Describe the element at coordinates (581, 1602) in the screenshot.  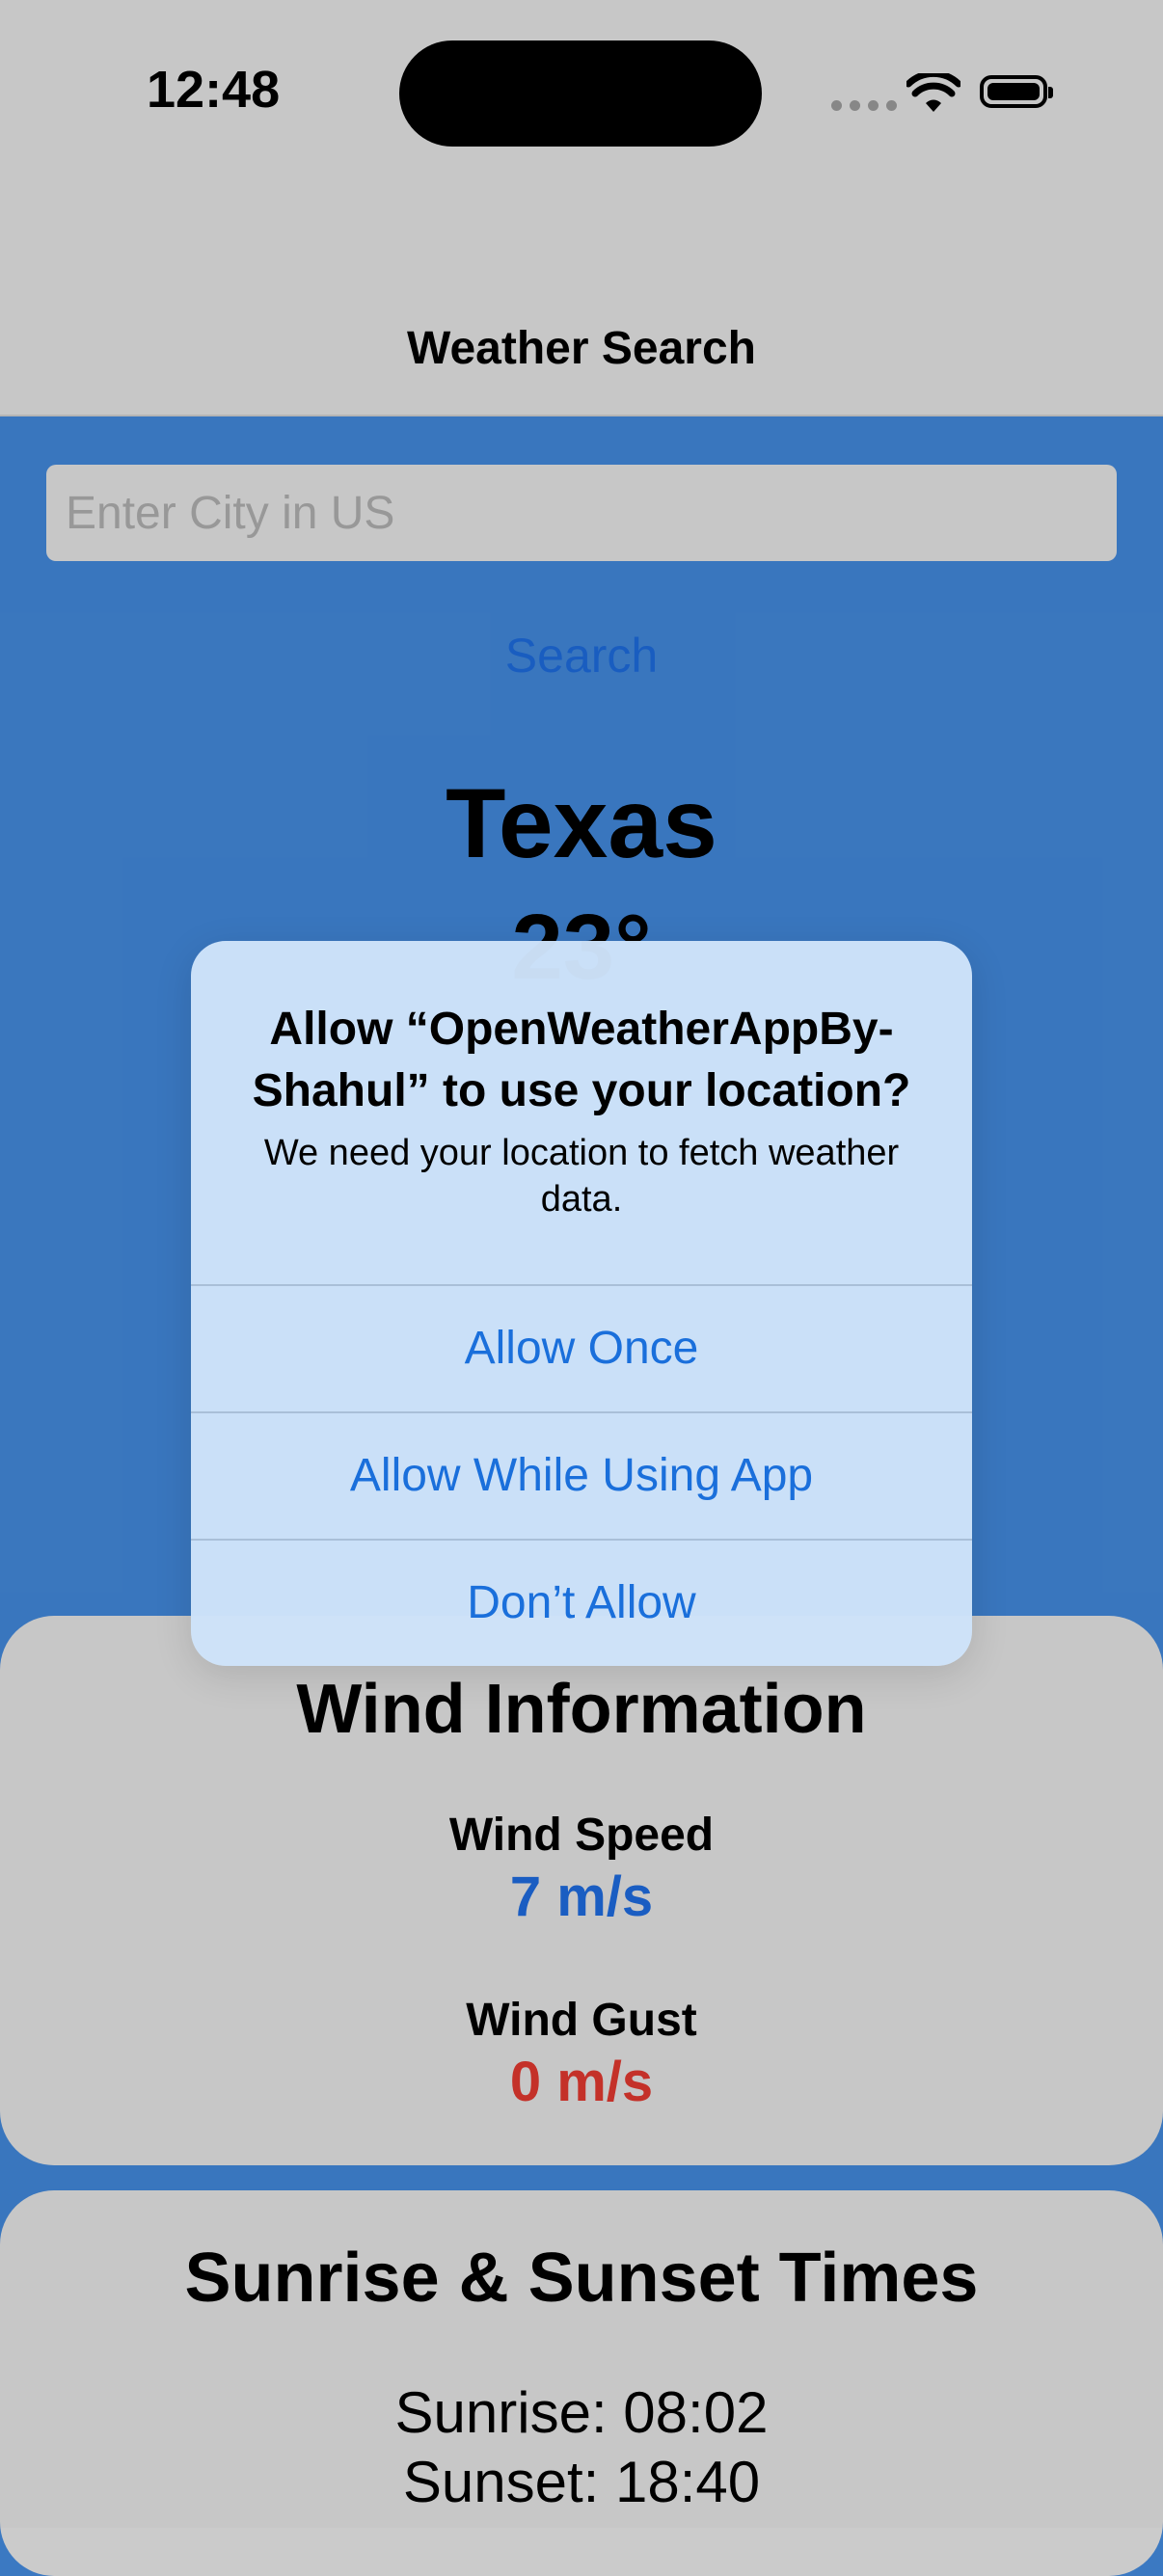
I see `dont-allow-button: Don’t Allow` at that location.